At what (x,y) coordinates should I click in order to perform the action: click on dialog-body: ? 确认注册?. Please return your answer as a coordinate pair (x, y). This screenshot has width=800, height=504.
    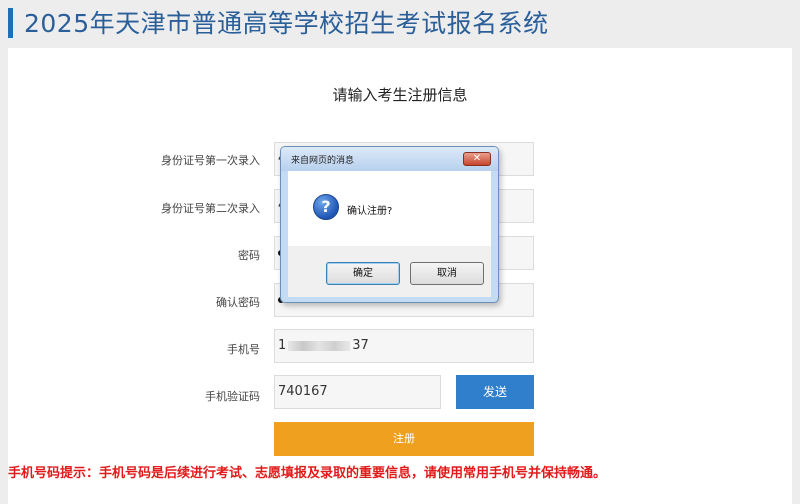
    Looking at the image, I should click on (389, 208).